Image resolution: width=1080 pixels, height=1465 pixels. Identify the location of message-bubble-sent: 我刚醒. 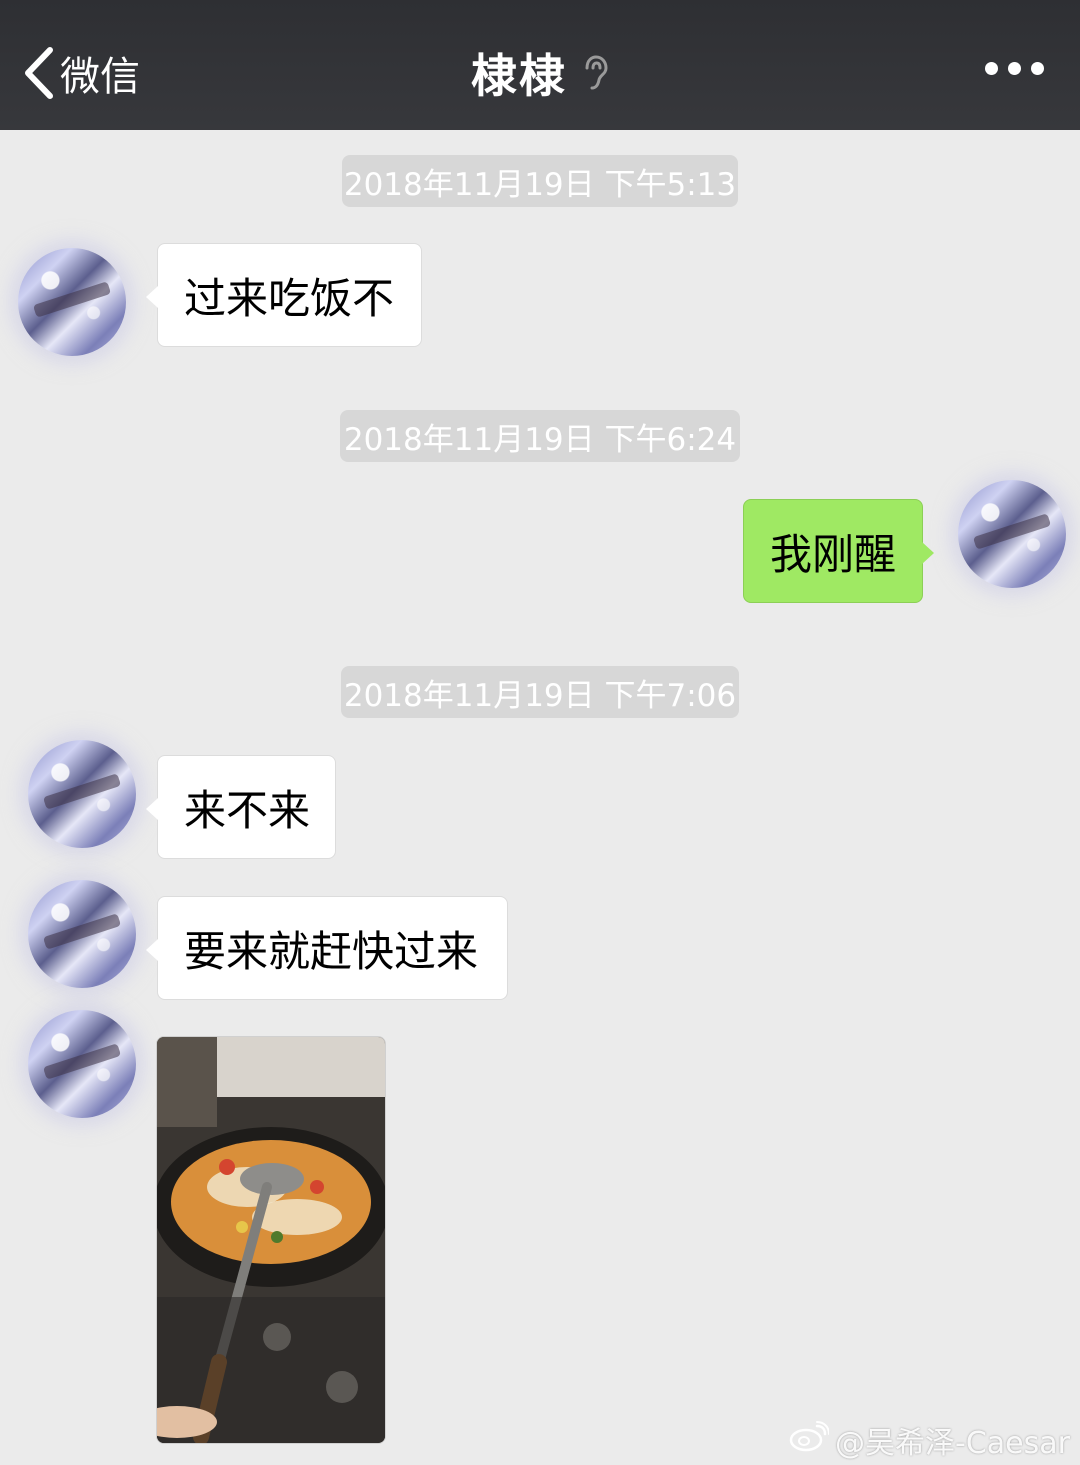
(838, 551).